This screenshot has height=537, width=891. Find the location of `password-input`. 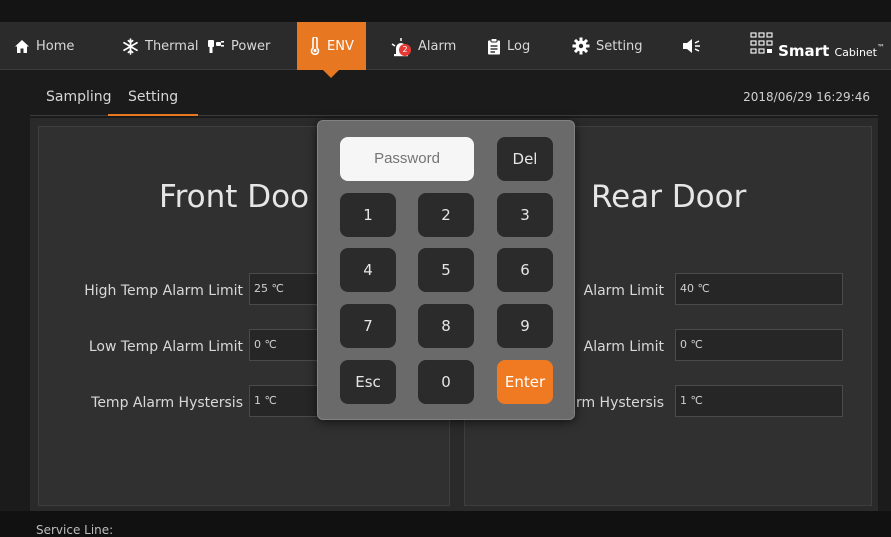

password-input is located at coordinates (407, 159).